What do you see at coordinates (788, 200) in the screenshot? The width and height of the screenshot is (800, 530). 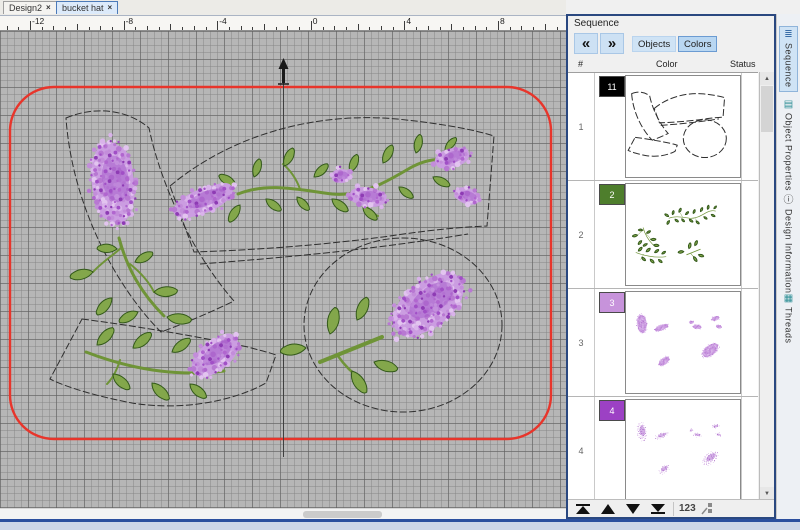 I see `design-information-icon: ⓘ` at bounding box center [788, 200].